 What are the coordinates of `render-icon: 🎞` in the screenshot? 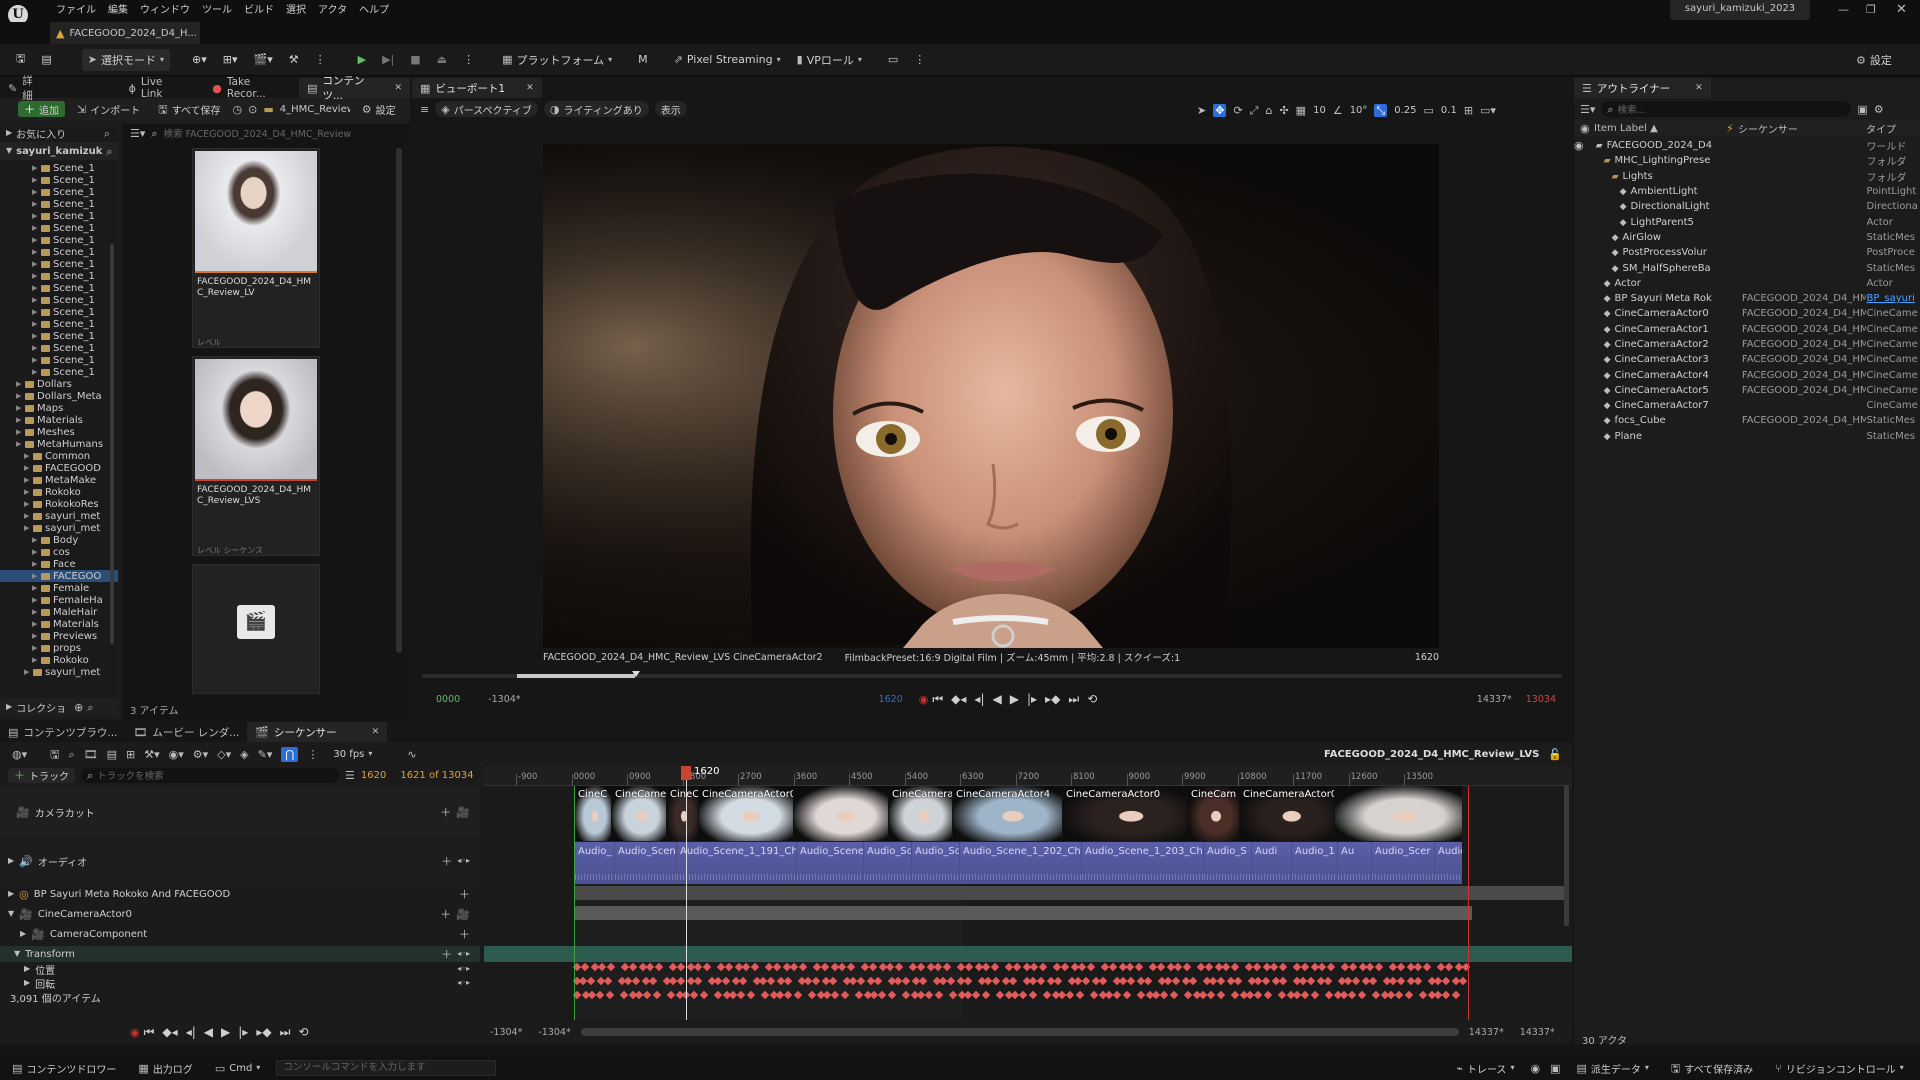 It's located at (91, 754).